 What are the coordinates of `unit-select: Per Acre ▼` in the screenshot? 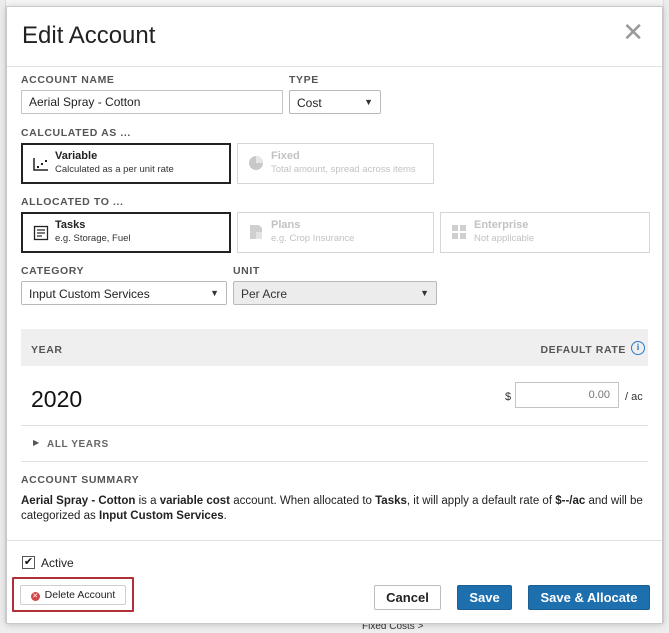 It's located at (335, 293).